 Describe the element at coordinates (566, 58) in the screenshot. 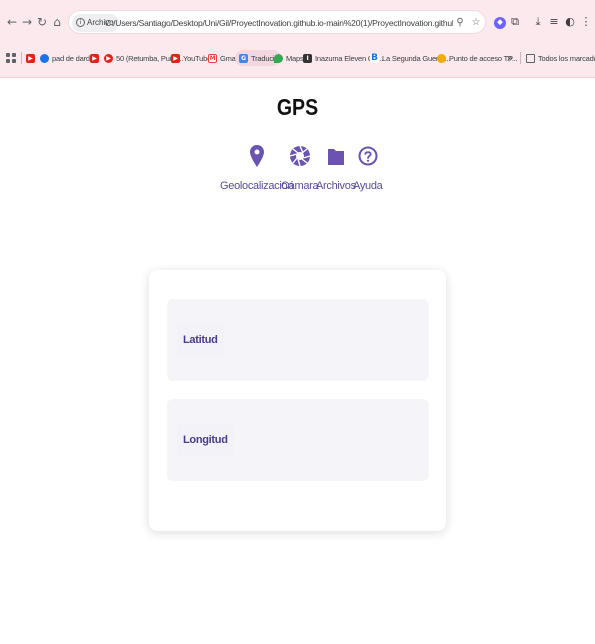

I see `bookmark-label: Todos los marcadores` at that location.